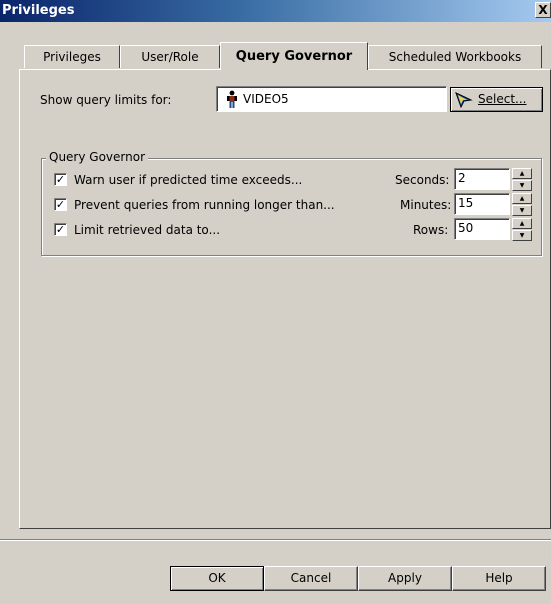  What do you see at coordinates (275, 11) in the screenshot?
I see `title-bar: Privileges X` at bounding box center [275, 11].